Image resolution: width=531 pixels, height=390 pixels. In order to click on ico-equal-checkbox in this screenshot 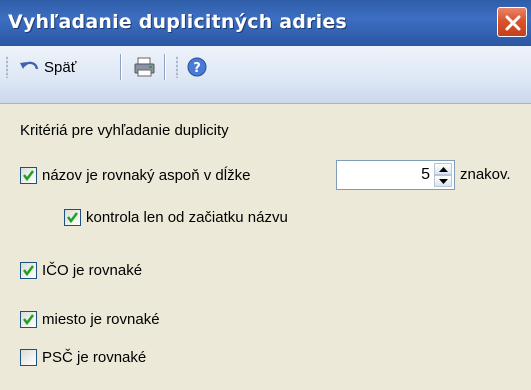, I will do `click(28, 270)`.